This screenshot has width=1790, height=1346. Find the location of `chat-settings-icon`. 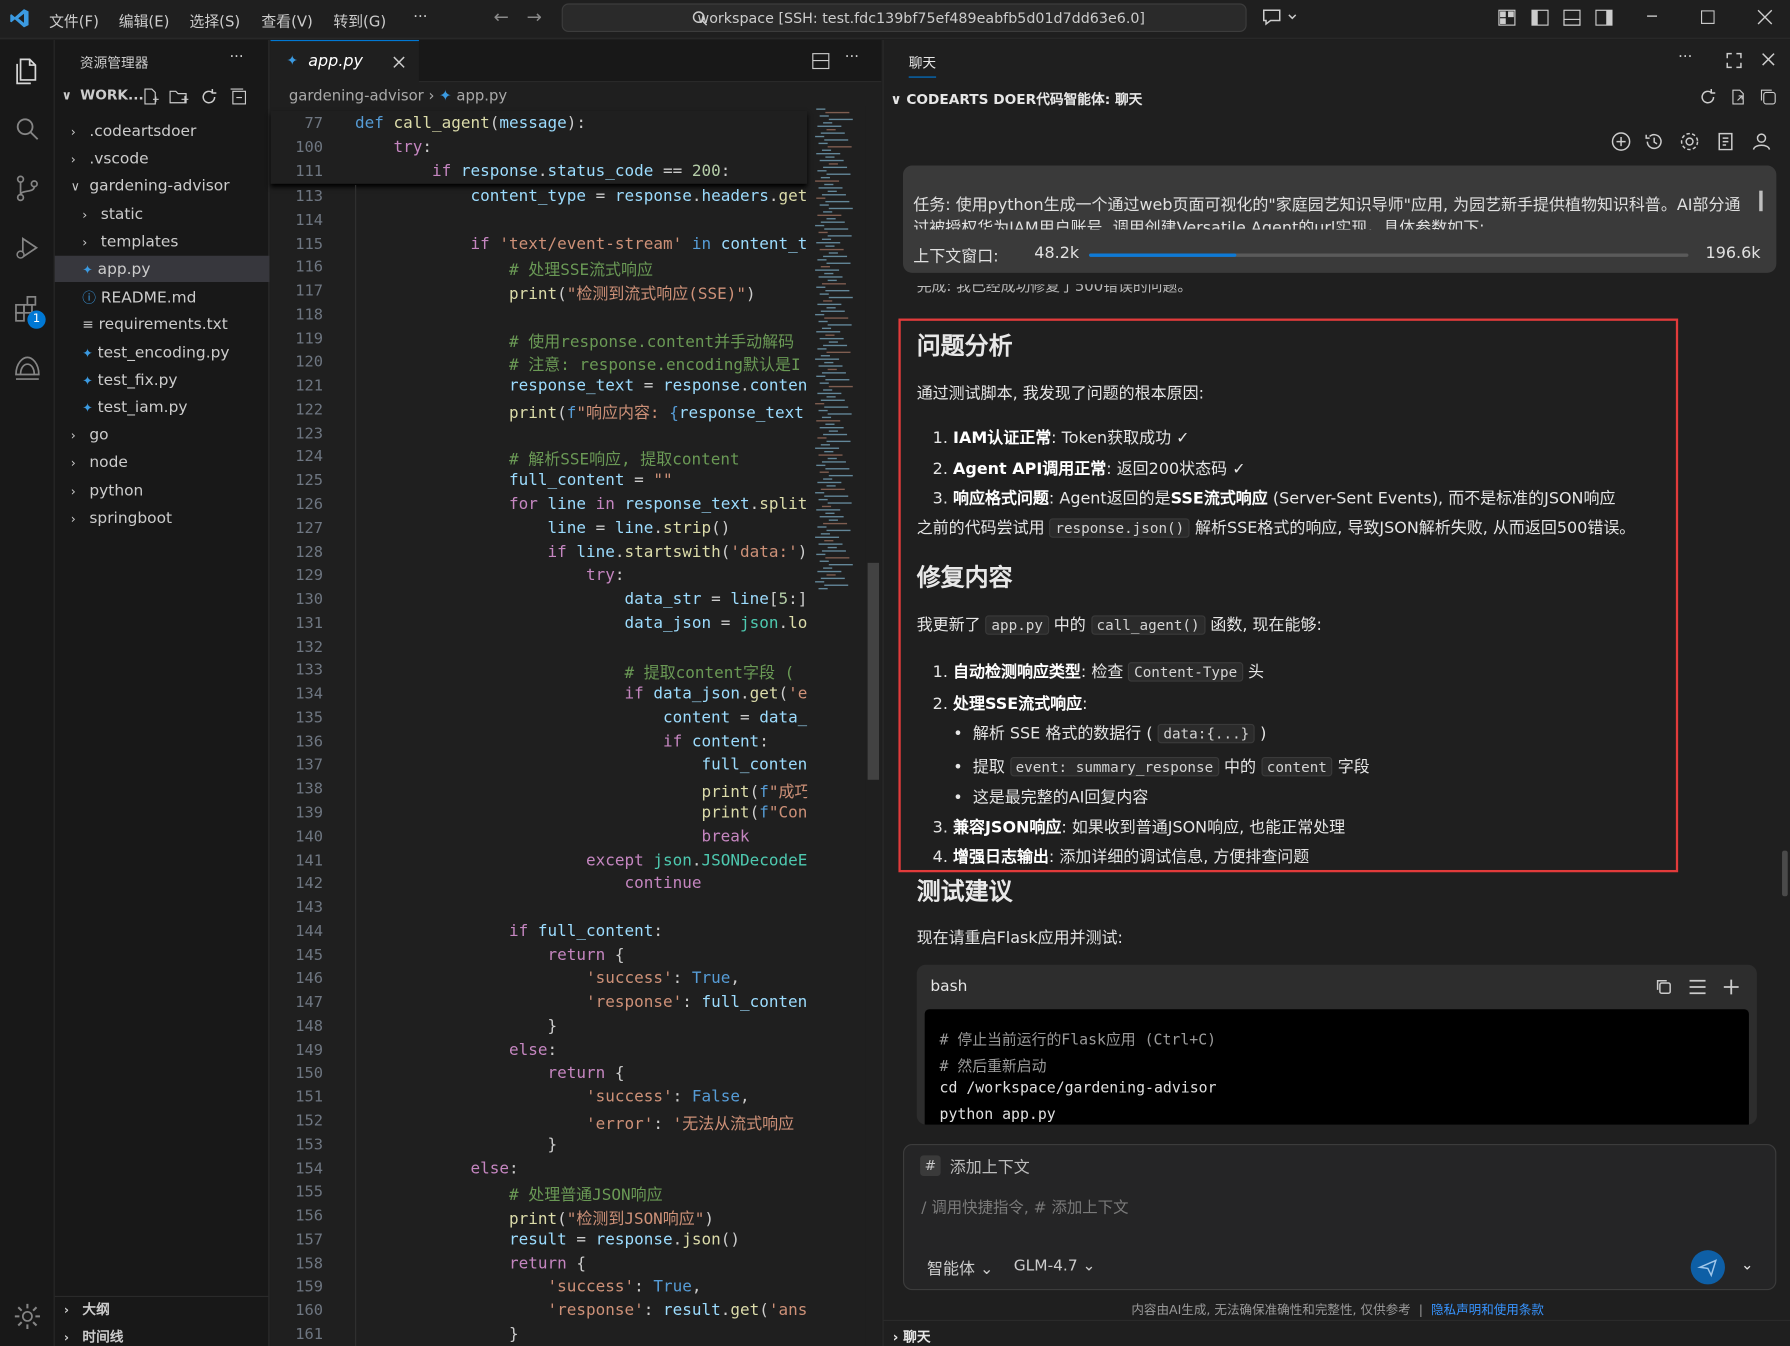

chat-settings-icon is located at coordinates (1689, 141).